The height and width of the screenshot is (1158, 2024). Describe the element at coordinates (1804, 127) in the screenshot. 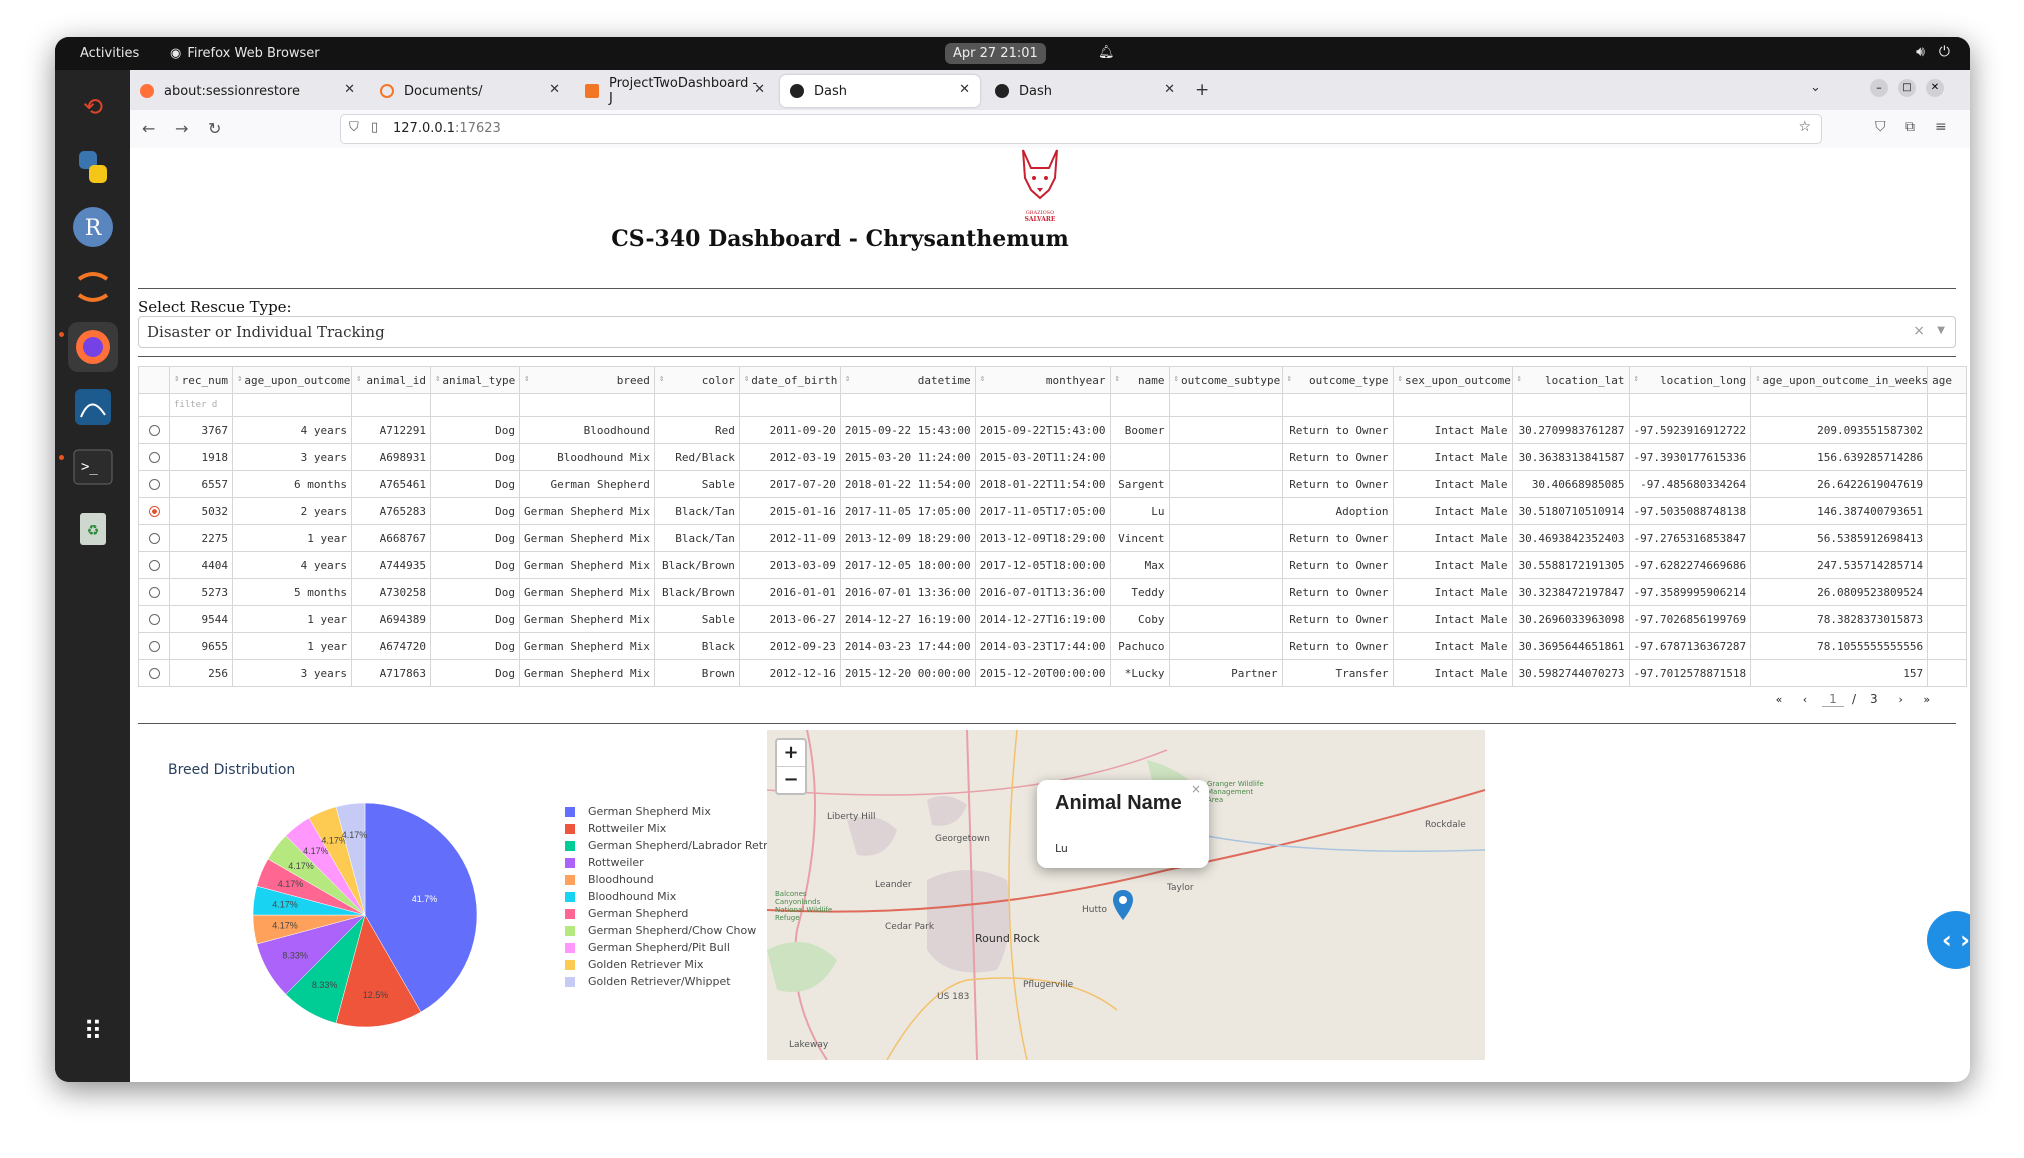

I see `bookmark-star-icon: ☆` at that location.